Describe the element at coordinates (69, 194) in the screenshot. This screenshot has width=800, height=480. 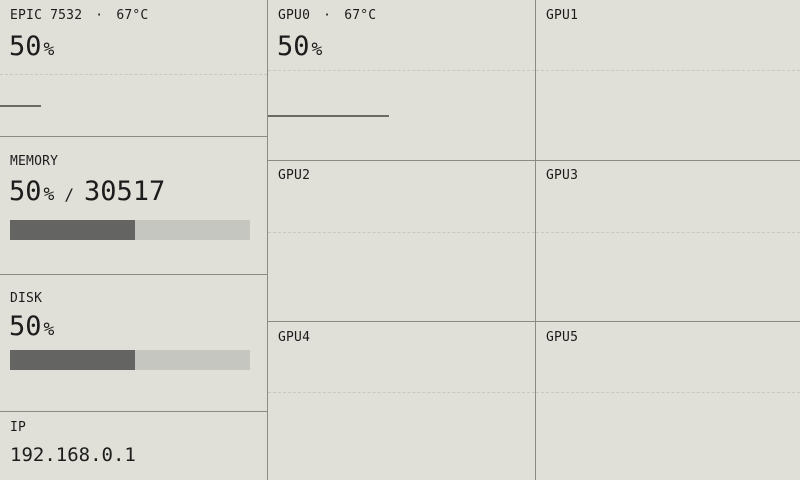
I see `memory-slash: /` at that location.